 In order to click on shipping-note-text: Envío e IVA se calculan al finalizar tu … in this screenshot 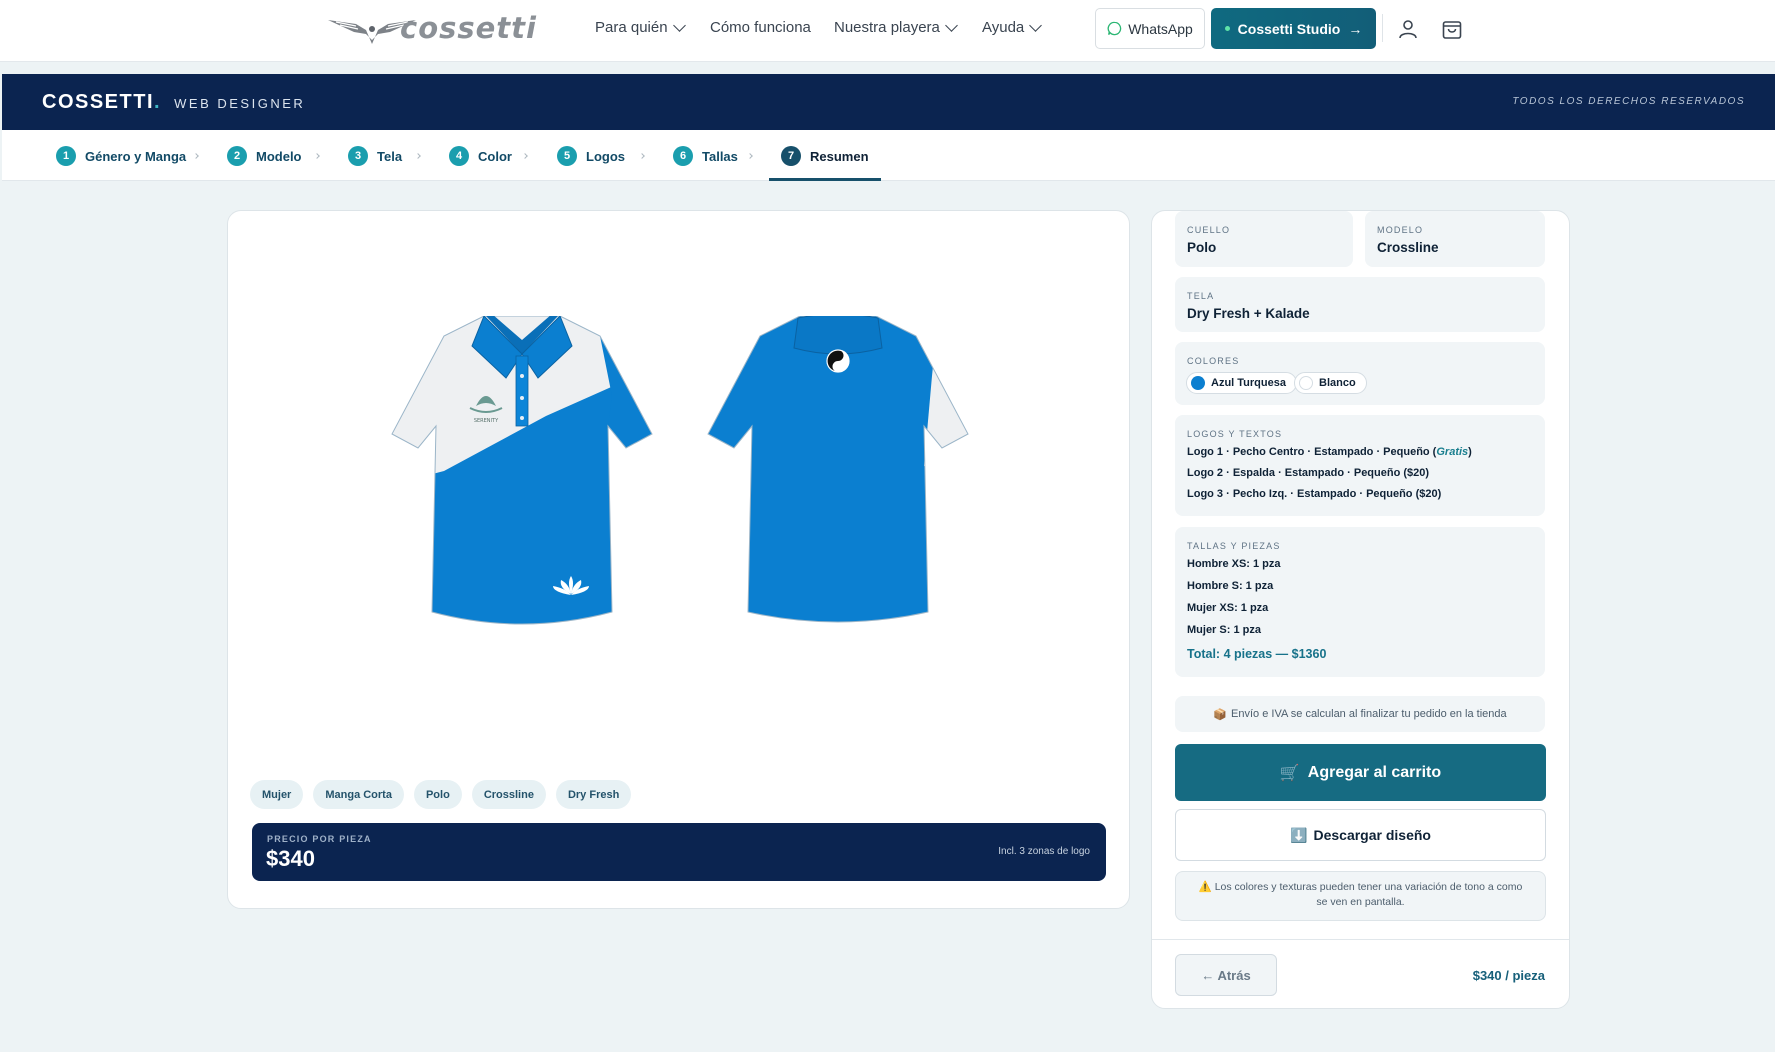, I will do `click(1369, 714)`.